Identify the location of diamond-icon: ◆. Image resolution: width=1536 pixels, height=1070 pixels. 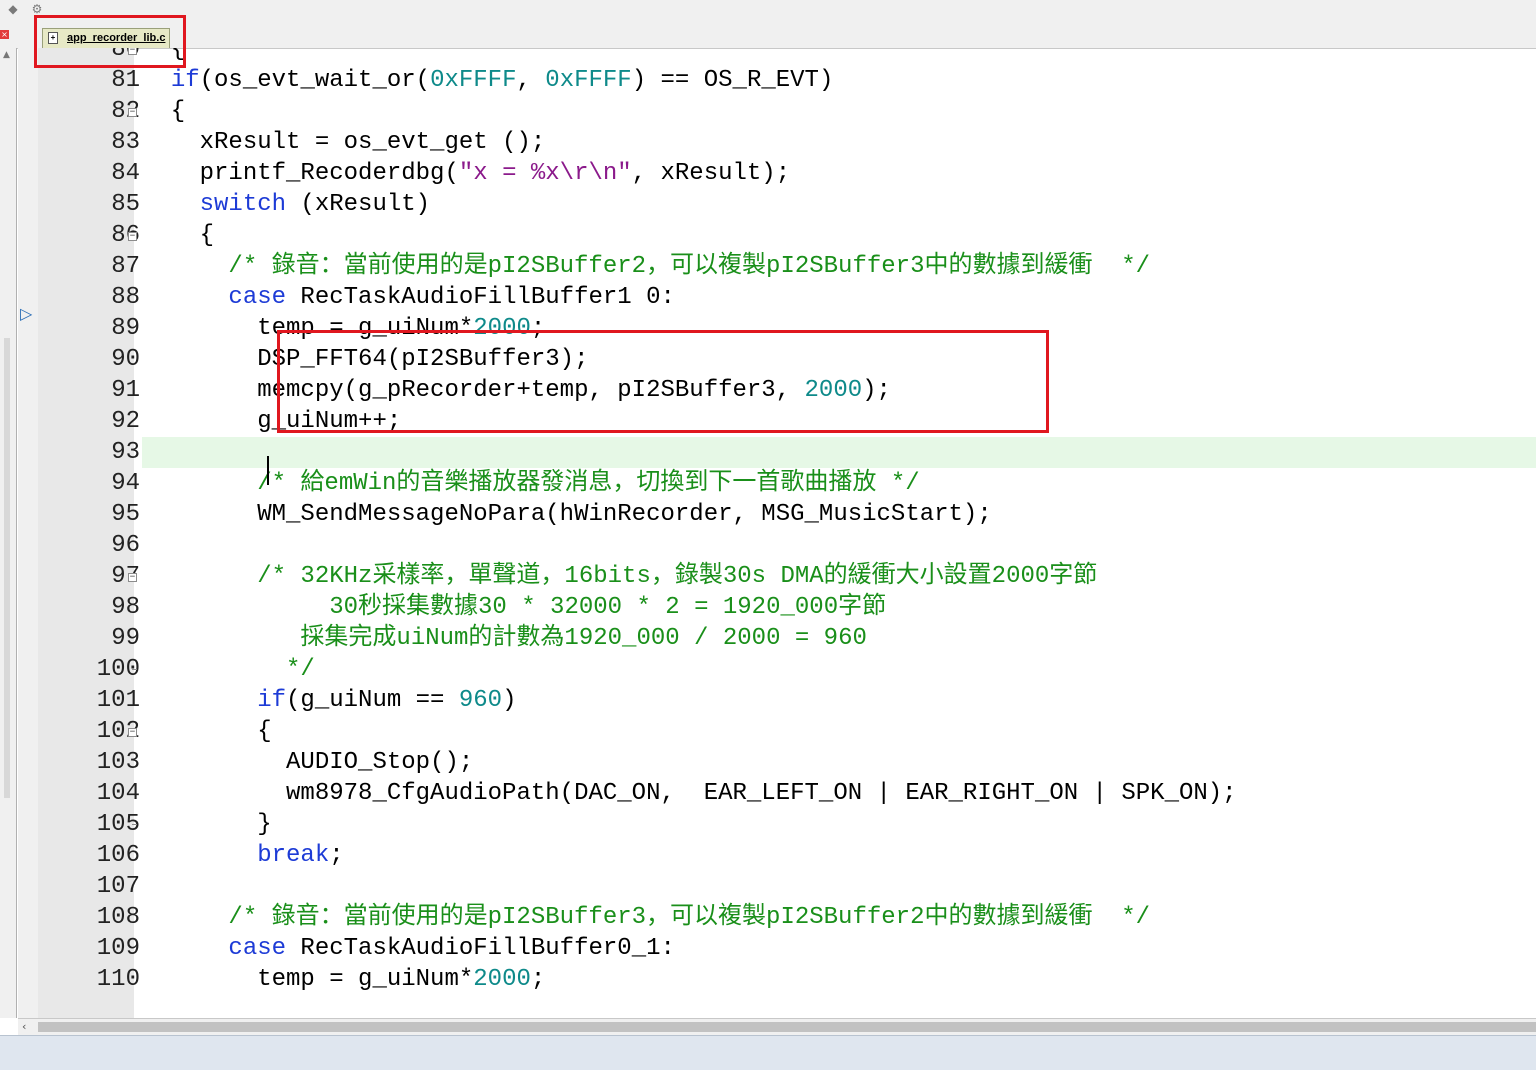
(13, 9).